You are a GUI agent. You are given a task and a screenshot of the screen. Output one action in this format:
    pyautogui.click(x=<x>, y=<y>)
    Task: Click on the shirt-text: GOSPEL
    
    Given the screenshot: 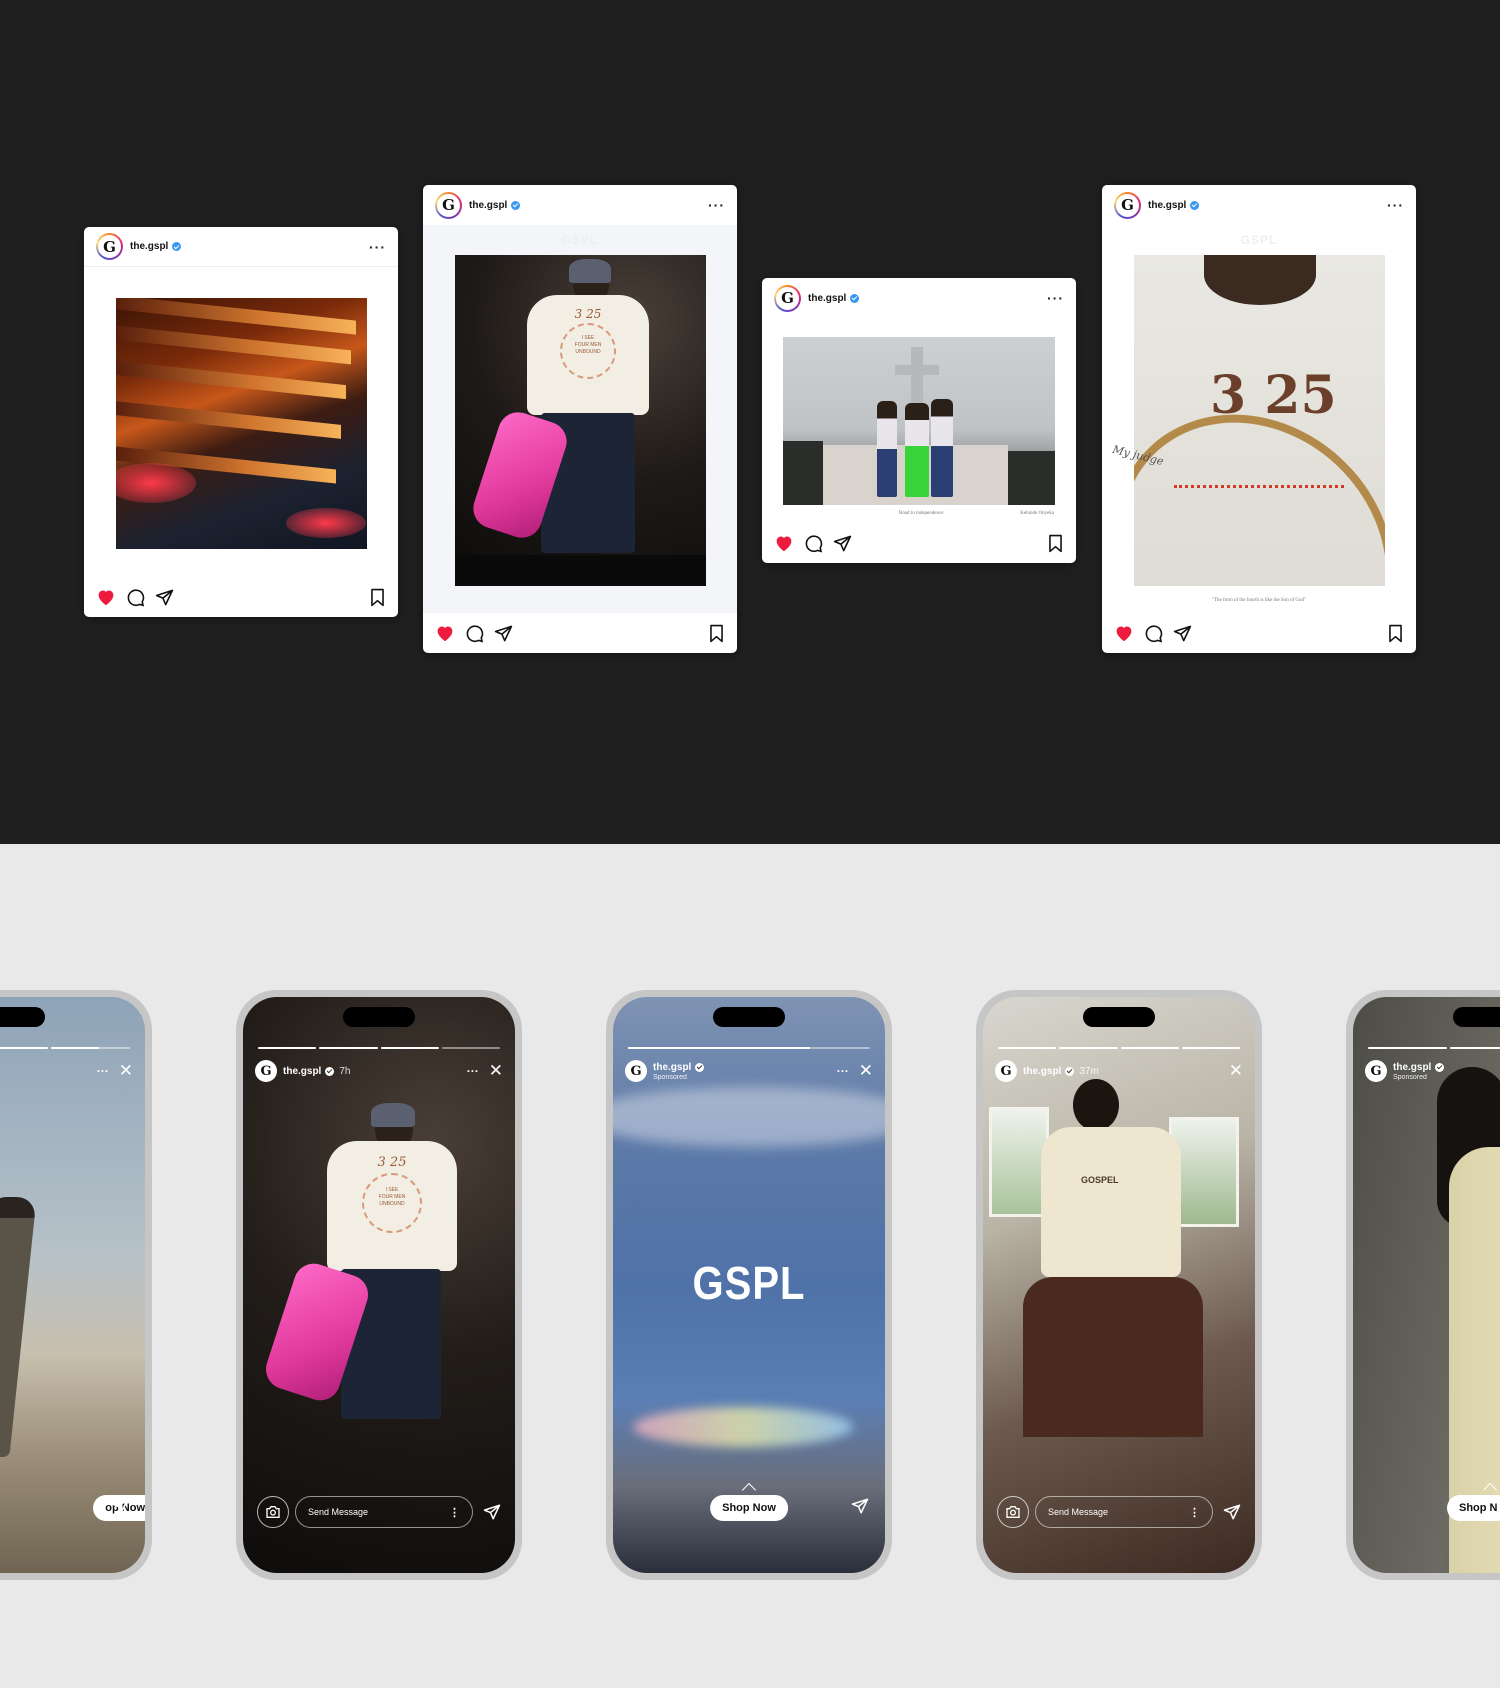 What is the action you would take?
    pyautogui.click(x=1100, y=1180)
    